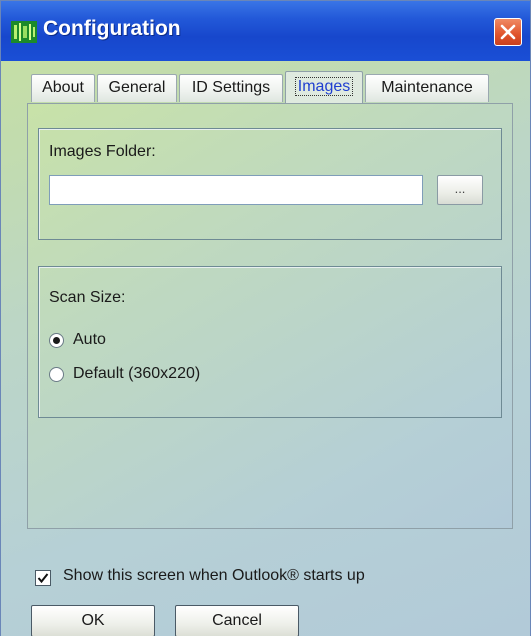  Describe the element at coordinates (137, 373) in the screenshot. I see `radio-label-default: Default (360x220)` at that location.